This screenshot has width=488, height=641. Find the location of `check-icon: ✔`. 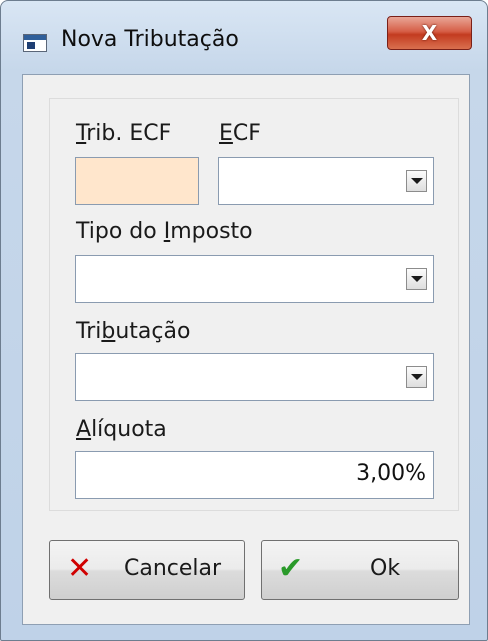

check-icon: ✔ is located at coordinates (291, 568).